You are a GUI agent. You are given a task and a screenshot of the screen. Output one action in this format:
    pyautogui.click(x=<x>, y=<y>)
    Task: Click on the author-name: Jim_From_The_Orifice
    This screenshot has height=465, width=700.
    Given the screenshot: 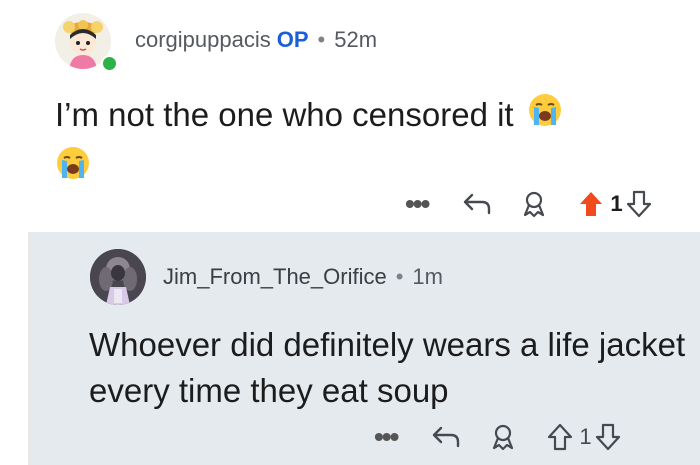 What is the action you would take?
    pyautogui.click(x=275, y=276)
    